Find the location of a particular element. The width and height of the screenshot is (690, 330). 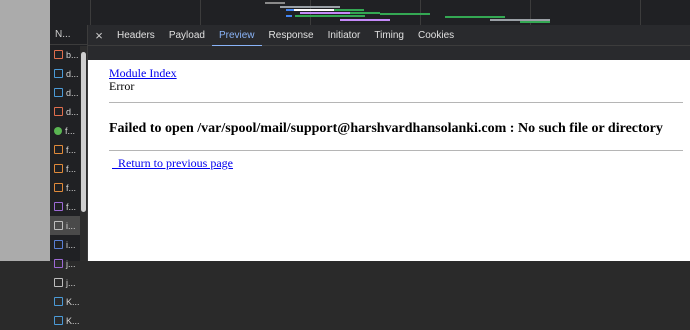

tab-initiator: Initiator is located at coordinates (344, 35).